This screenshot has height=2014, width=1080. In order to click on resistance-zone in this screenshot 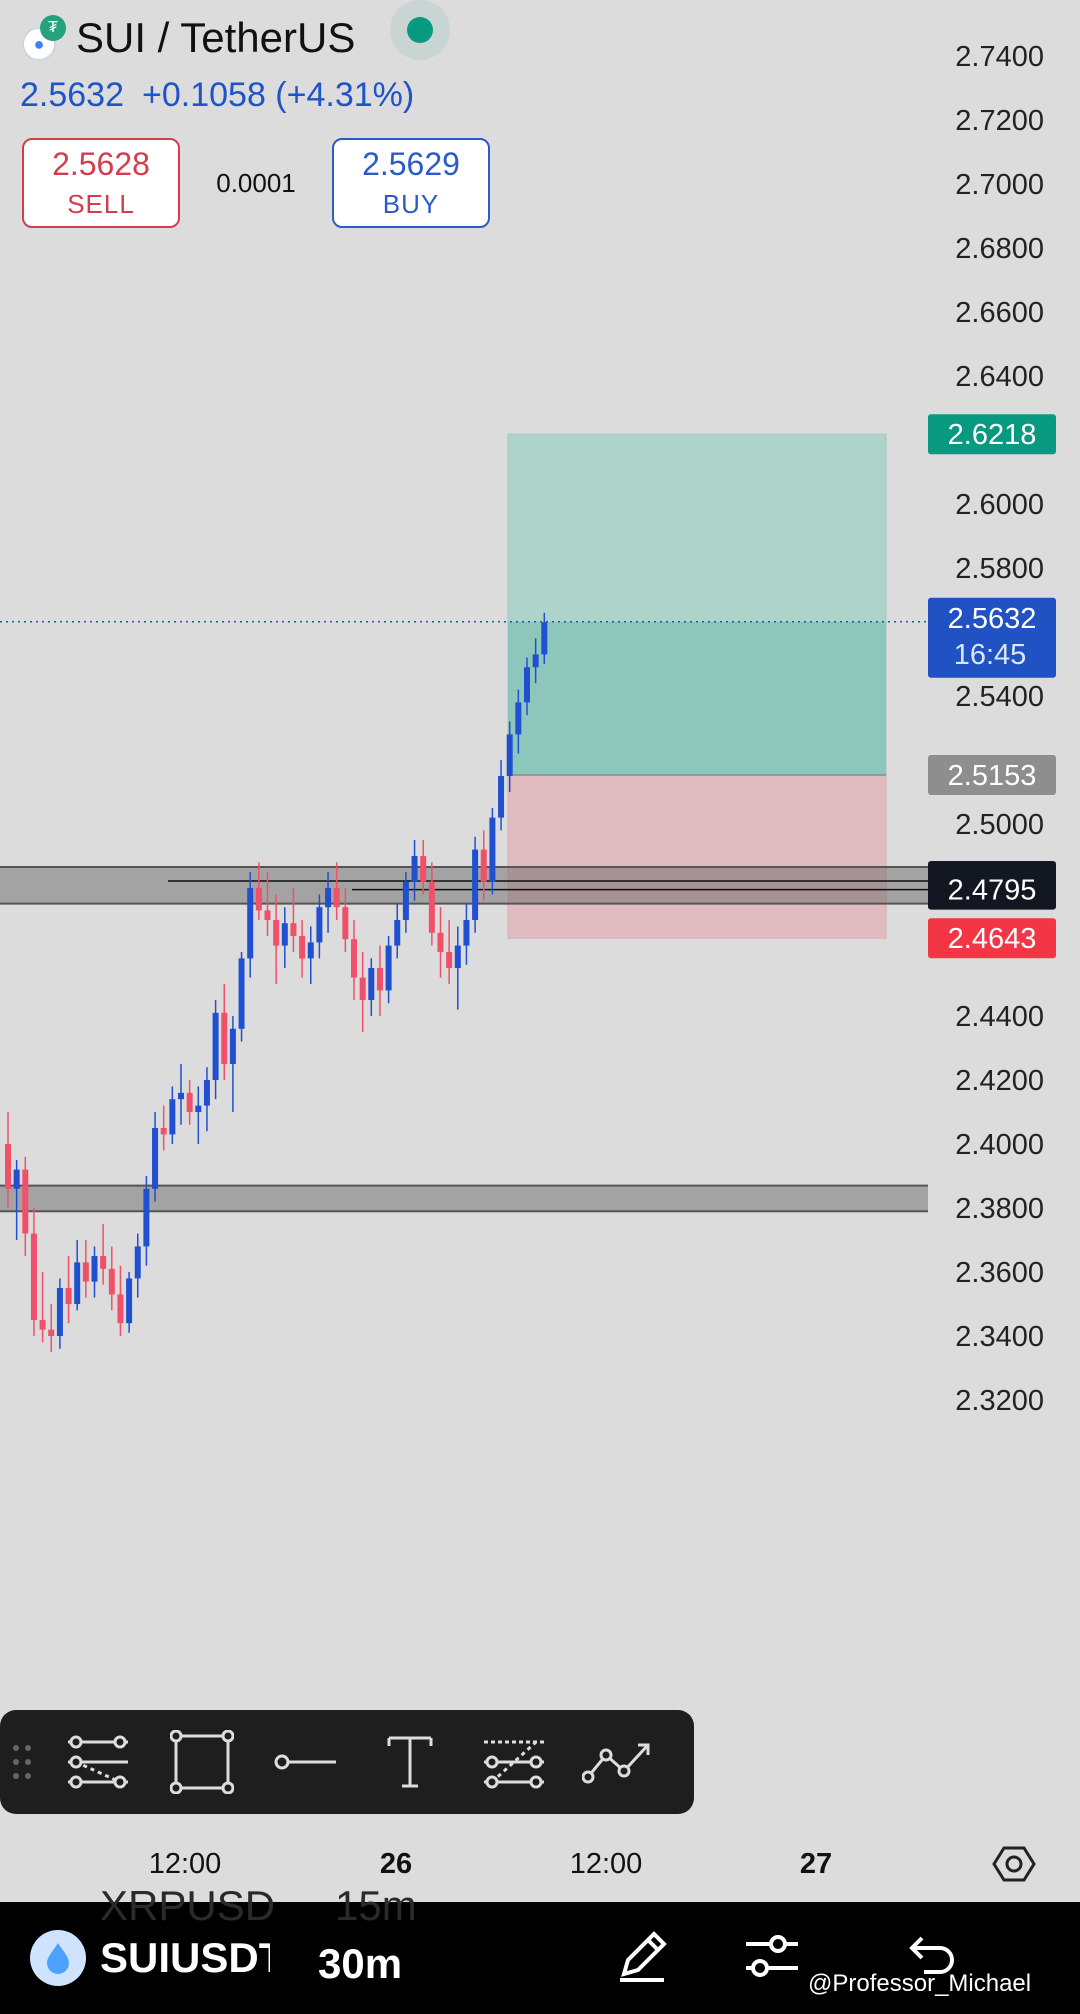, I will do `click(464, 885)`.